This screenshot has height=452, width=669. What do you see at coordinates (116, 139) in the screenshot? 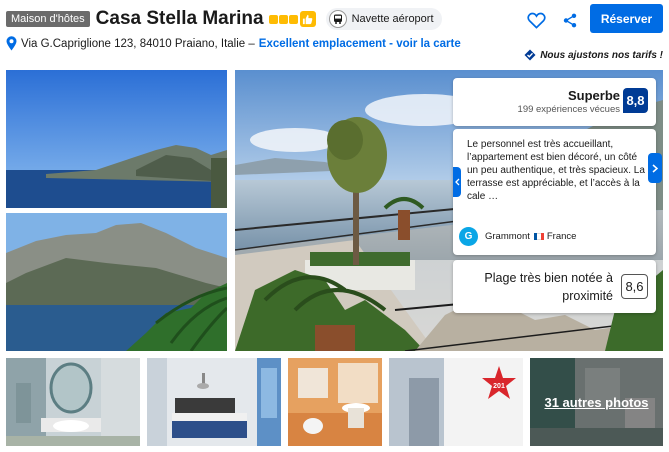
I see `photo-coastline` at bounding box center [116, 139].